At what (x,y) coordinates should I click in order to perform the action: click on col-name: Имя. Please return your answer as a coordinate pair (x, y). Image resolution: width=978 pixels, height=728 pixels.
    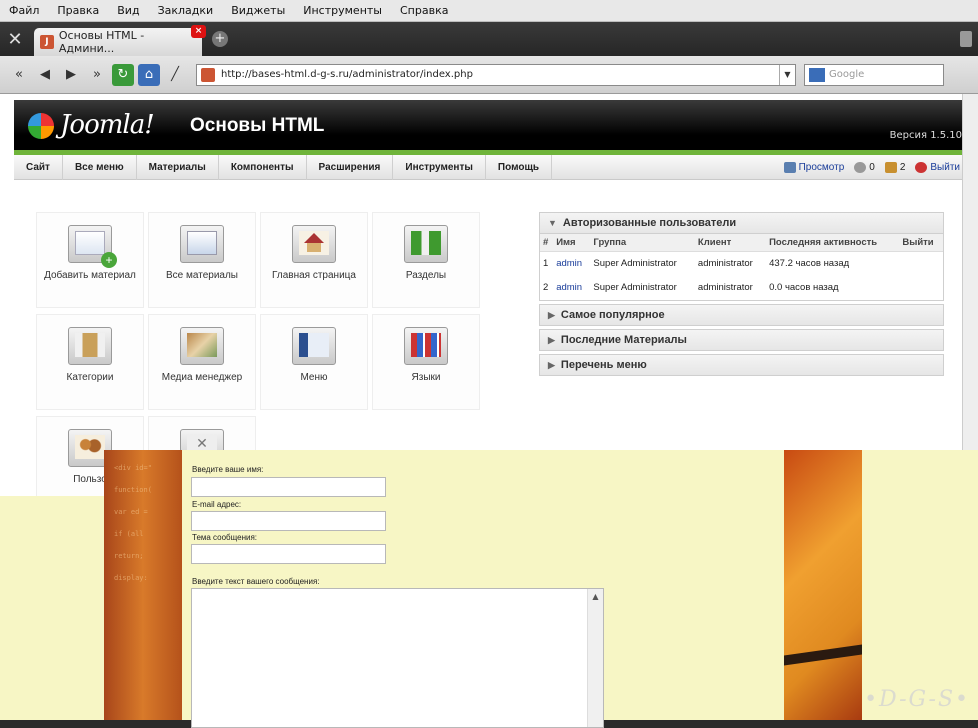
    Looking at the image, I should click on (571, 243).